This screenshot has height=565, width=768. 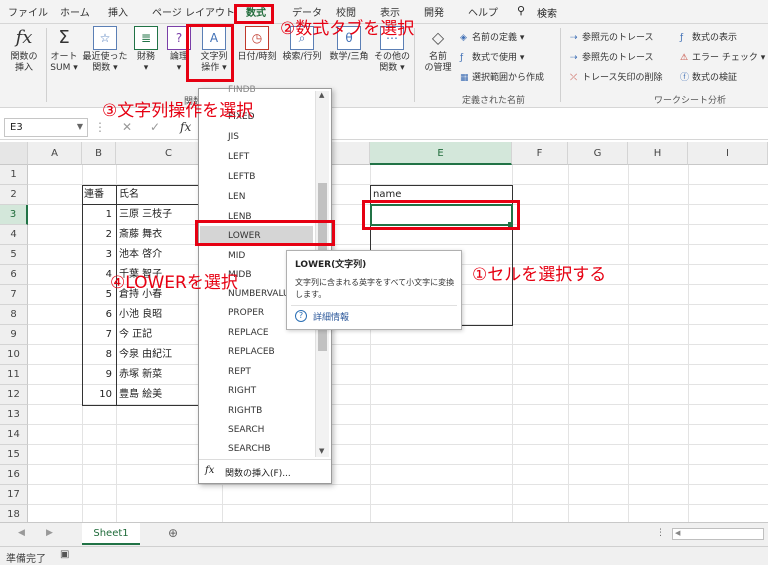 I want to click on row-header: 13, so click(x=14, y=415).